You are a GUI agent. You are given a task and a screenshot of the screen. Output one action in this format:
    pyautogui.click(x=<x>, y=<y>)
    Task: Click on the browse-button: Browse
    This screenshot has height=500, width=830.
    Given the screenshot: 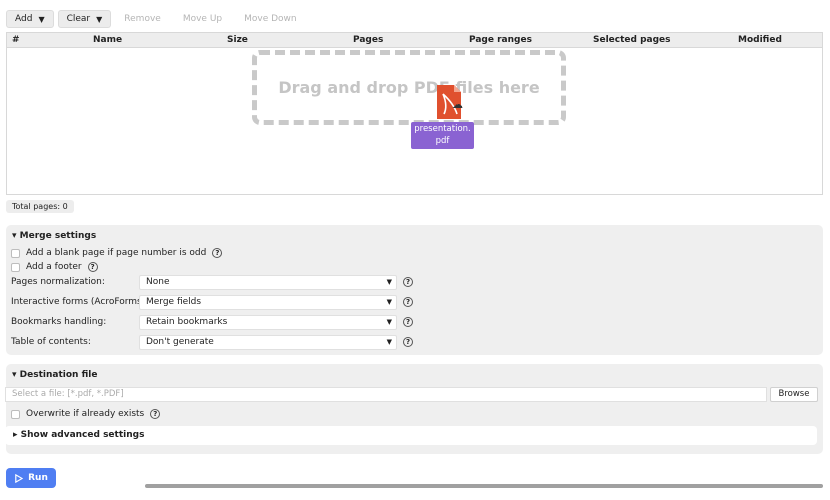 What is the action you would take?
    pyautogui.click(x=794, y=394)
    